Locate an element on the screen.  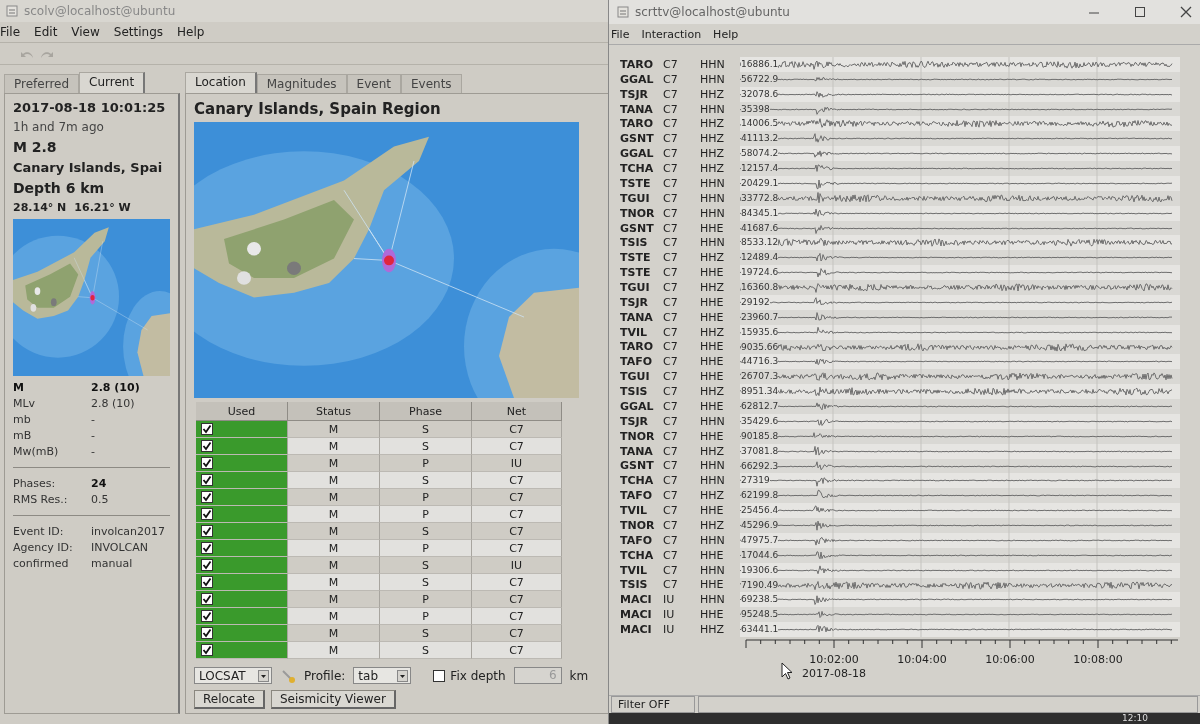
profile-label: Profile: is located at coordinates (325, 675).